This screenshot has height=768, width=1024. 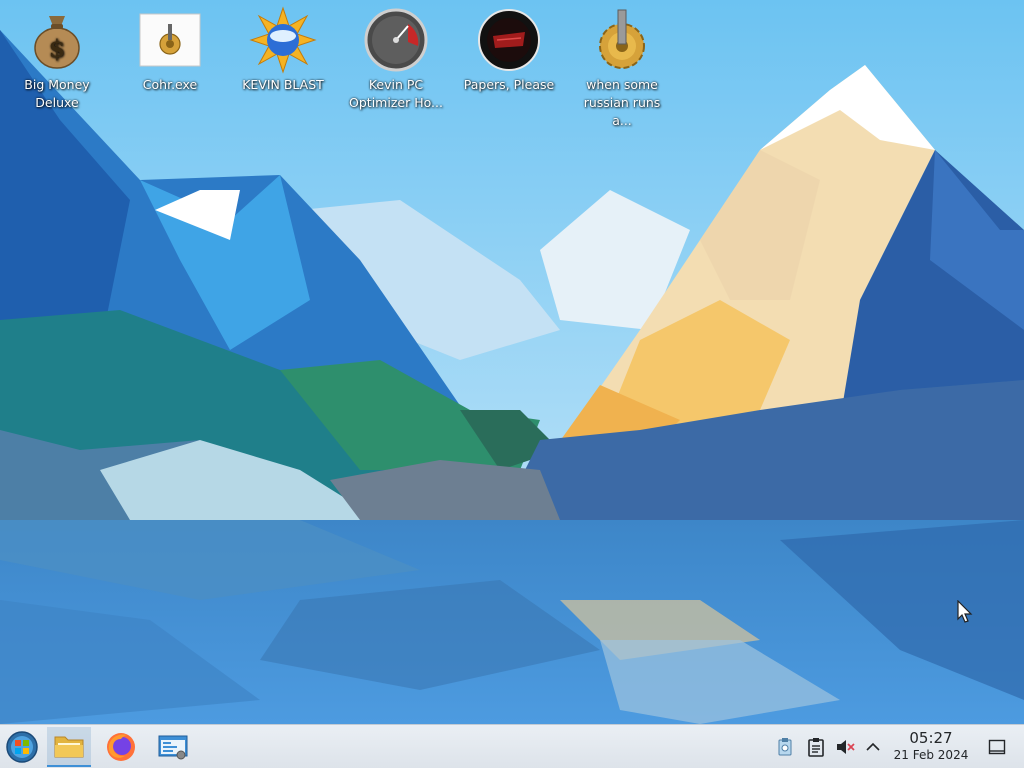 I want to click on desktop-icon-label: KEVIN BLAST, so click(x=283, y=84).